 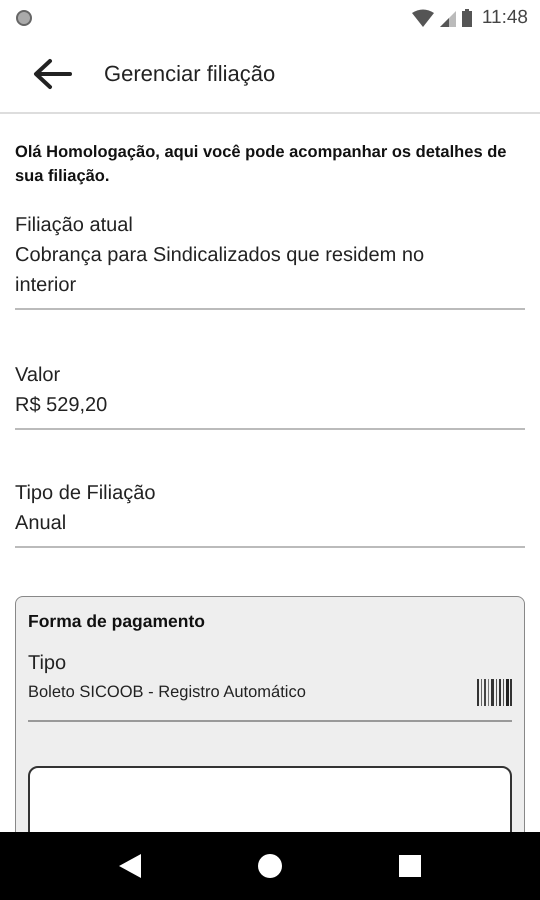 I want to click on home-icon, so click(x=270, y=866).